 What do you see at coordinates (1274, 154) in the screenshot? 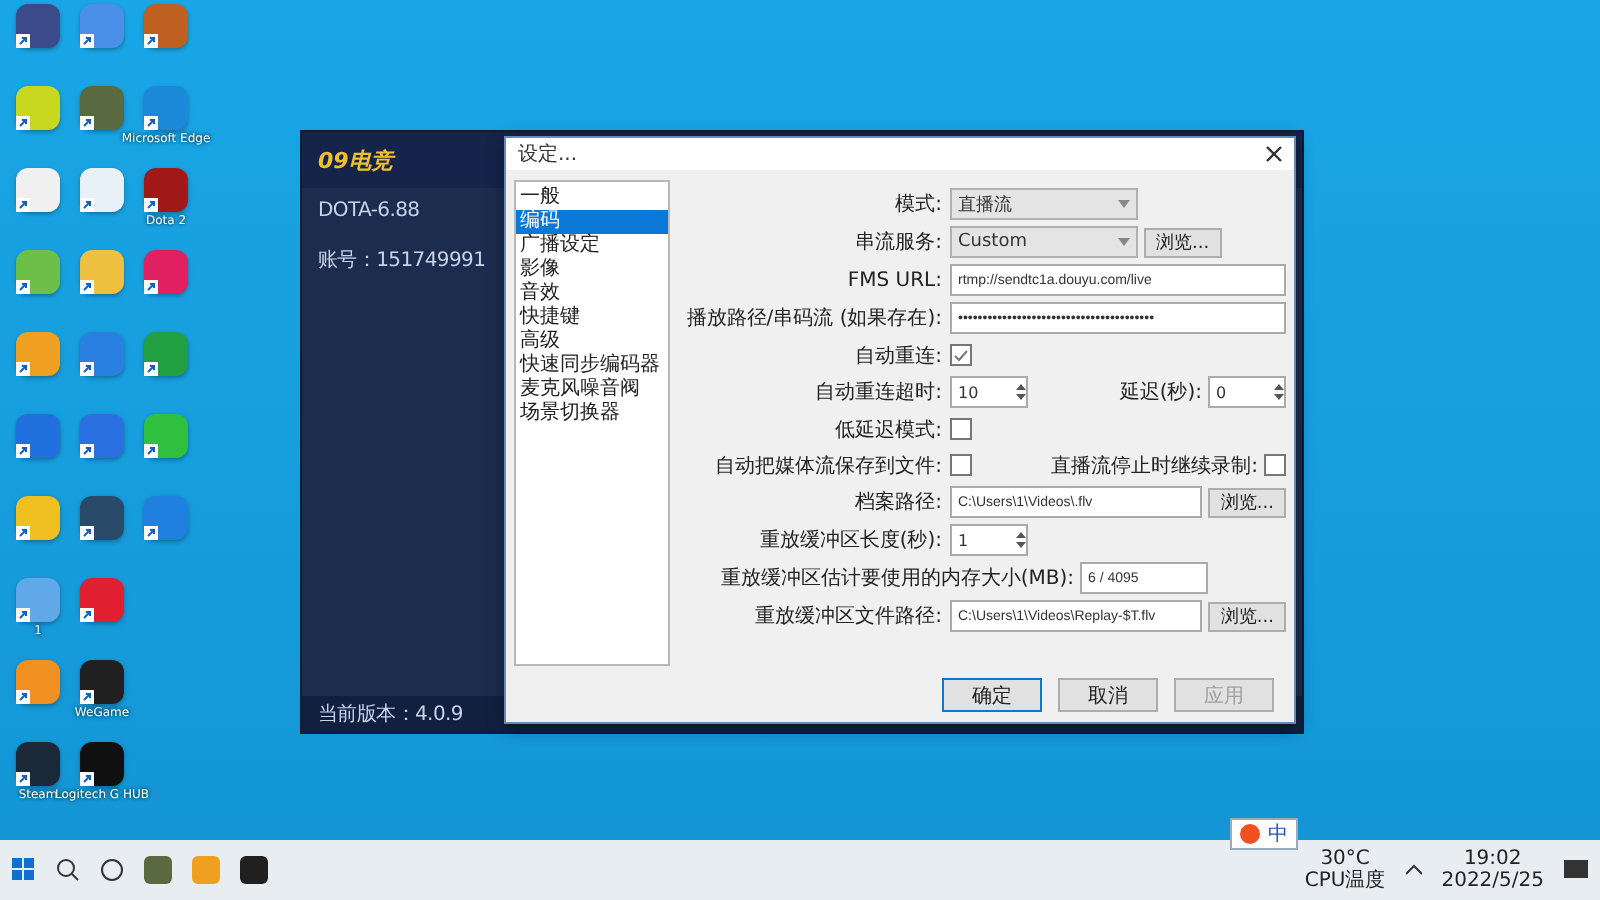
I see `close-icon` at bounding box center [1274, 154].